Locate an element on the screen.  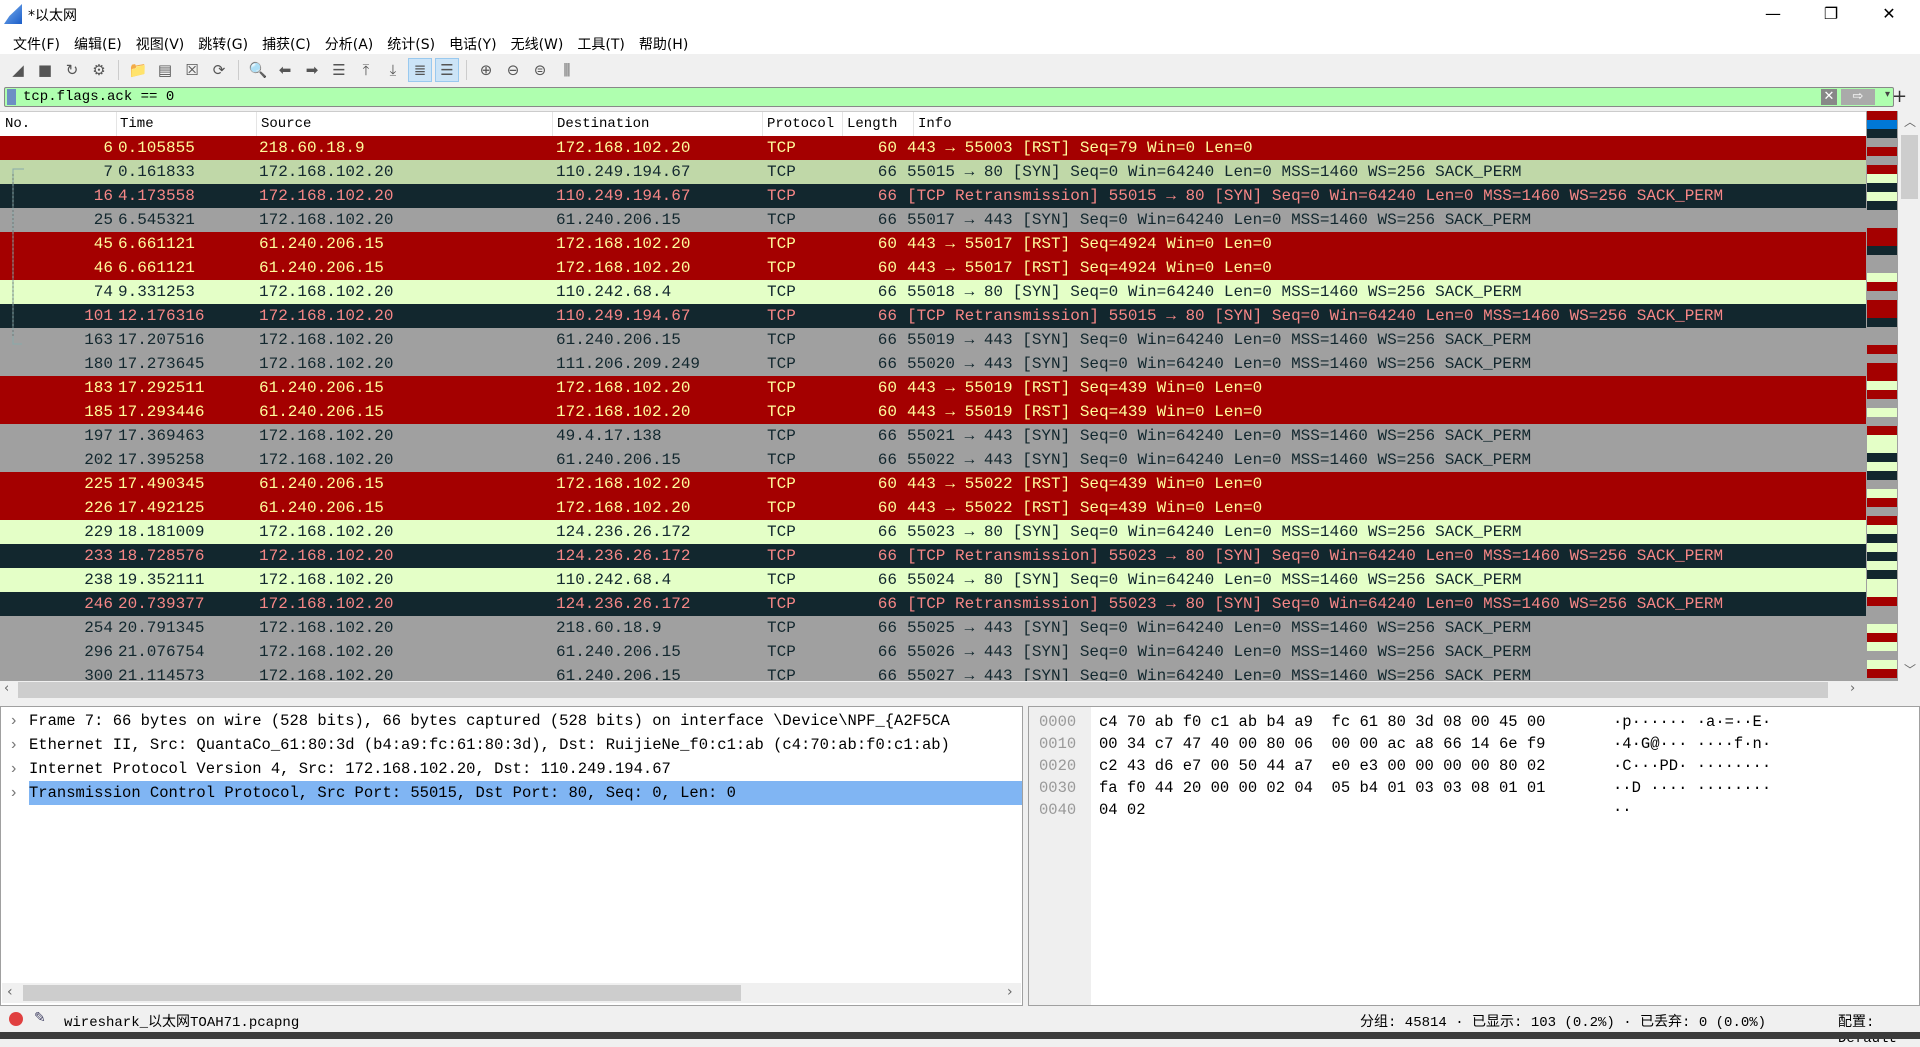
packet-list-horizontal-scrollbar: ‹ › is located at coordinates (933, 690).